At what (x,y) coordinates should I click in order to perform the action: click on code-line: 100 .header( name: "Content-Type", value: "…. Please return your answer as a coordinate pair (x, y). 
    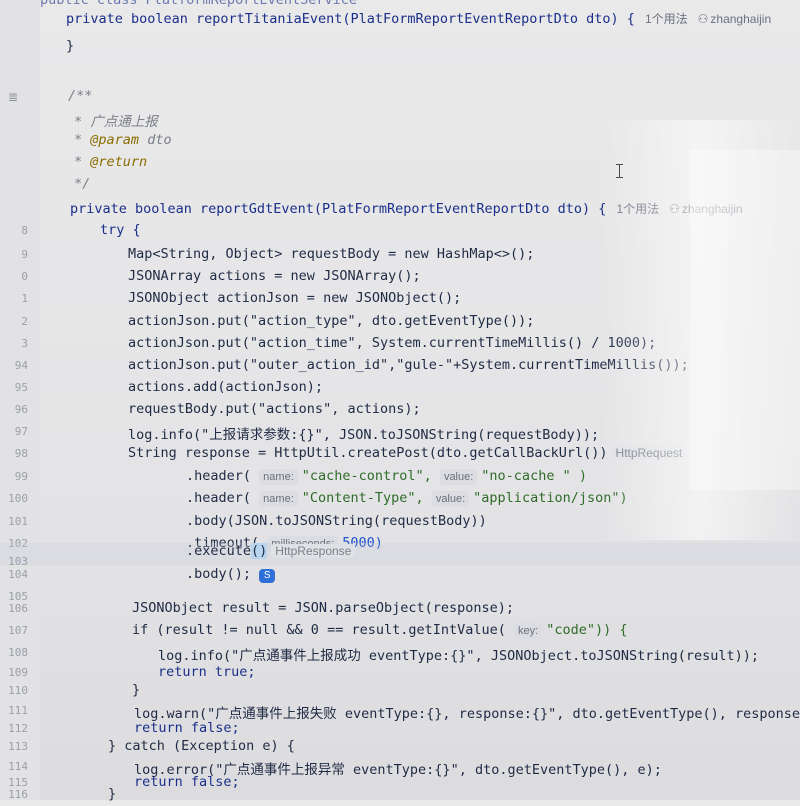
    Looking at the image, I should click on (400, 499).